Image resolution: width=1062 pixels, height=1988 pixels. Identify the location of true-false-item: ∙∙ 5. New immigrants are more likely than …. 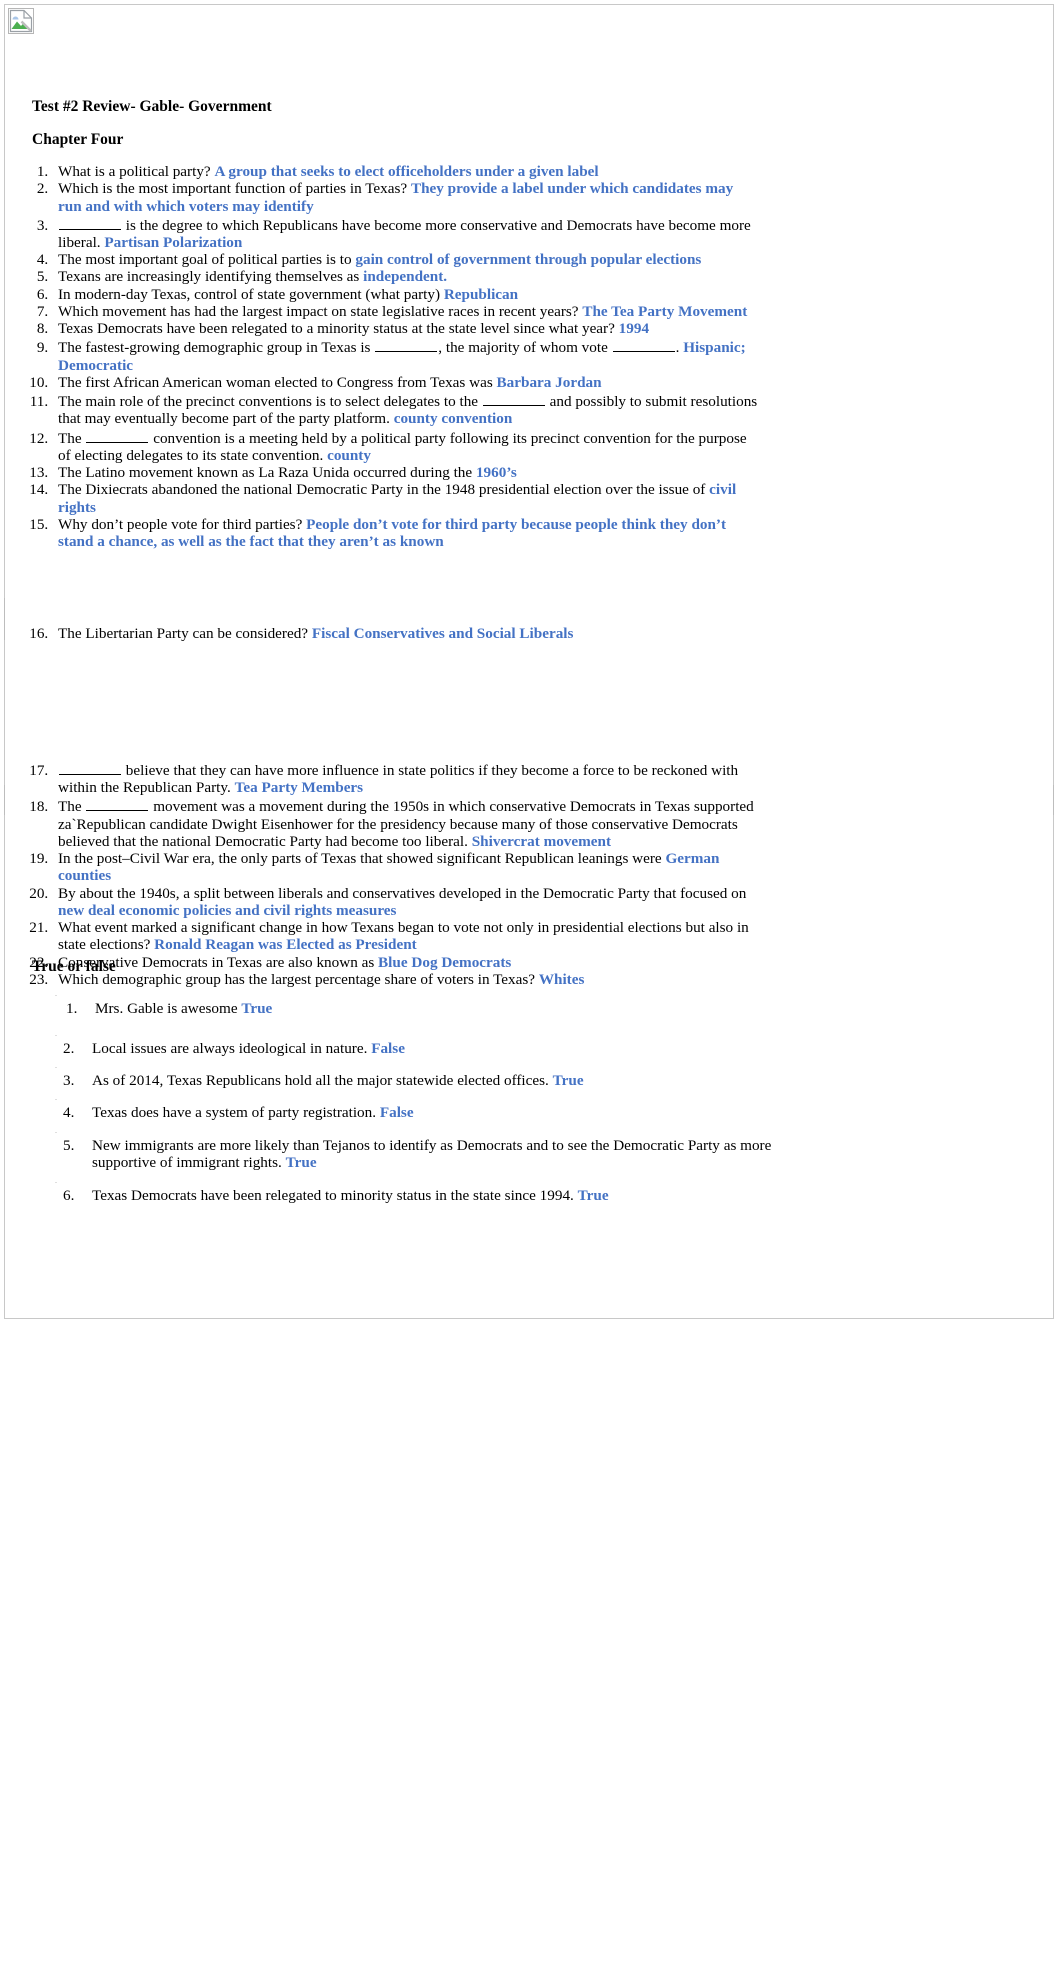
(413, 1151).